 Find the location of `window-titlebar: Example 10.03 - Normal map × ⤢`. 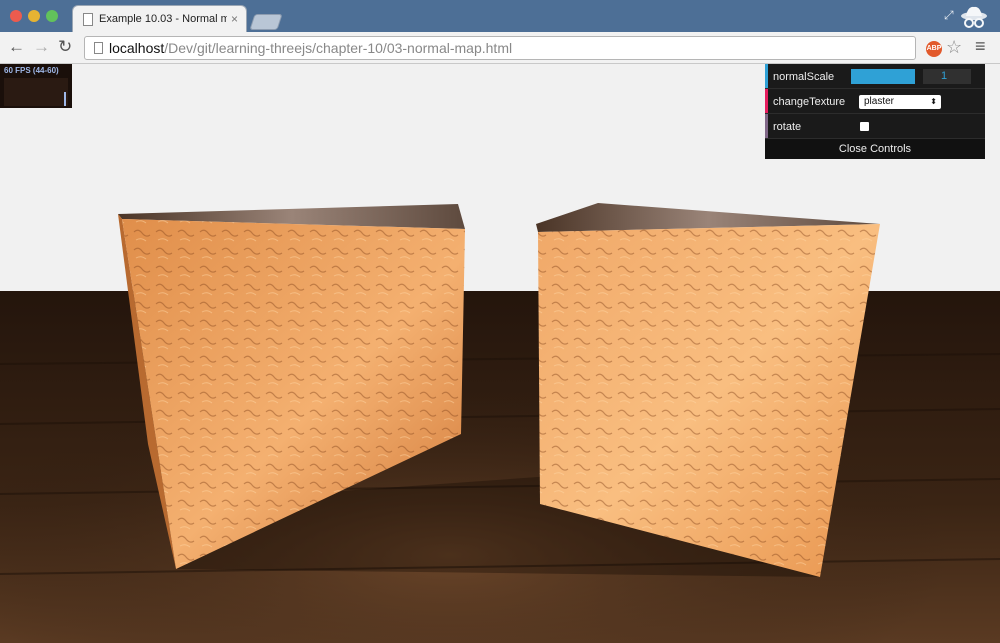

window-titlebar: Example 10.03 - Normal map × ⤢ is located at coordinates (500, 16).